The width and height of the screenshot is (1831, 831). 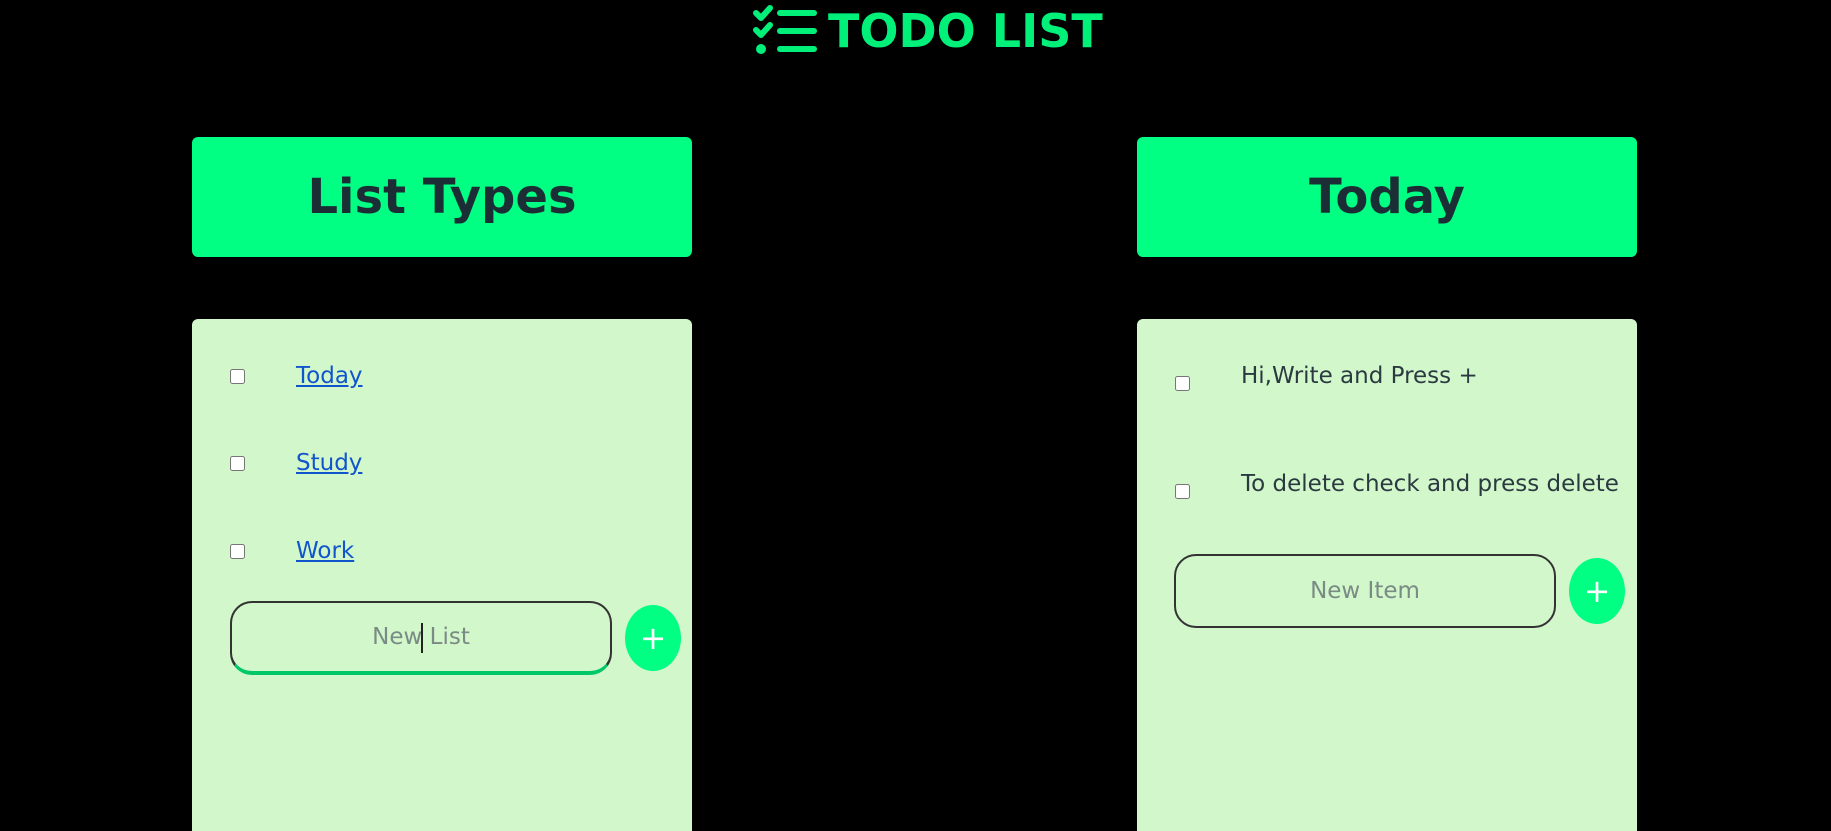 I want to click on todo-item-row: To delete check and press delete, so click(x=1387, y=484).